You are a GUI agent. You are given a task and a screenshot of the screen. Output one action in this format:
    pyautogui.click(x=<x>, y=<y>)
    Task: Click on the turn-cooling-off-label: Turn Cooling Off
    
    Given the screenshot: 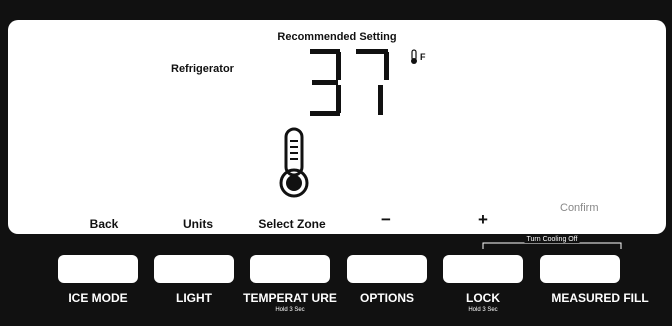 What is the action you would take?
    pyautogui.click(x=552, y=239)
    